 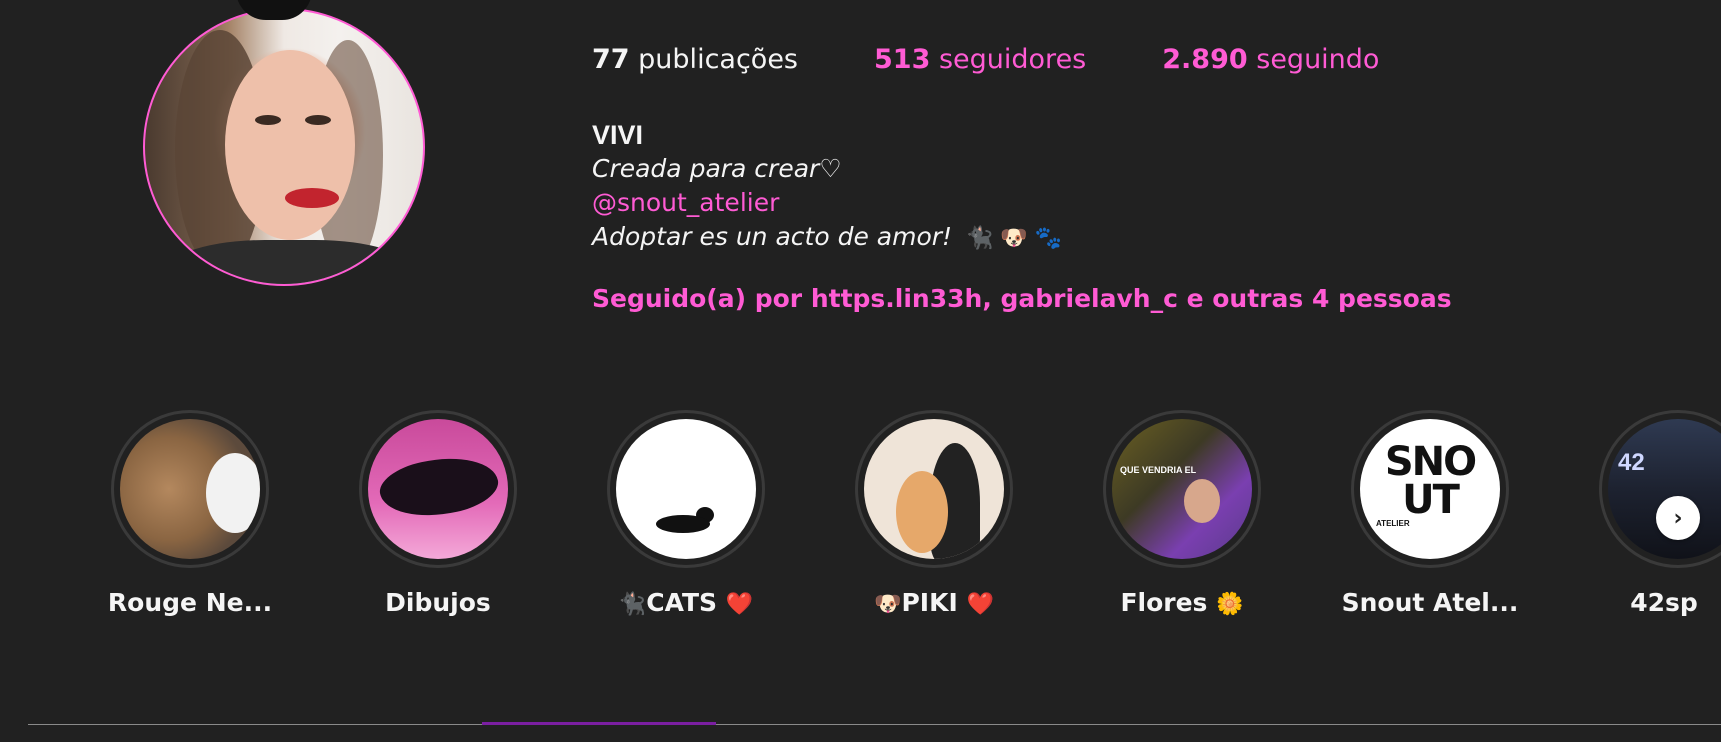 I want to click on highlight-cover-snout-logo: SNO UT ATELIER, so click(x=1430, y=489).